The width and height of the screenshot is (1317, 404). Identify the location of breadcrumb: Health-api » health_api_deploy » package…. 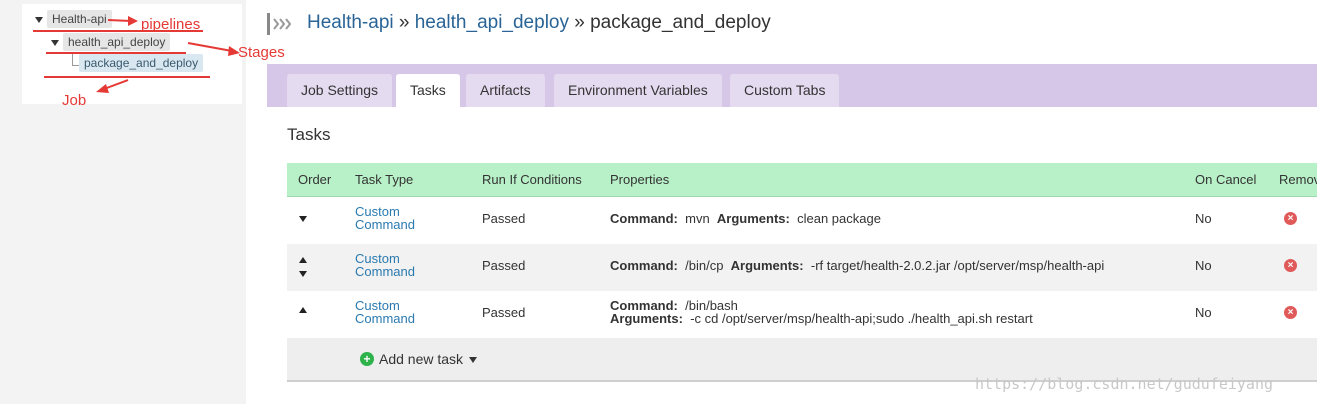
(539, 23).